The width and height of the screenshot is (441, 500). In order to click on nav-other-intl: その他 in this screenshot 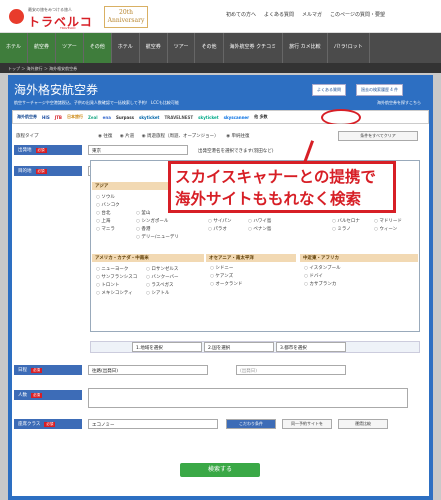, I will do `click(209, 48)`.